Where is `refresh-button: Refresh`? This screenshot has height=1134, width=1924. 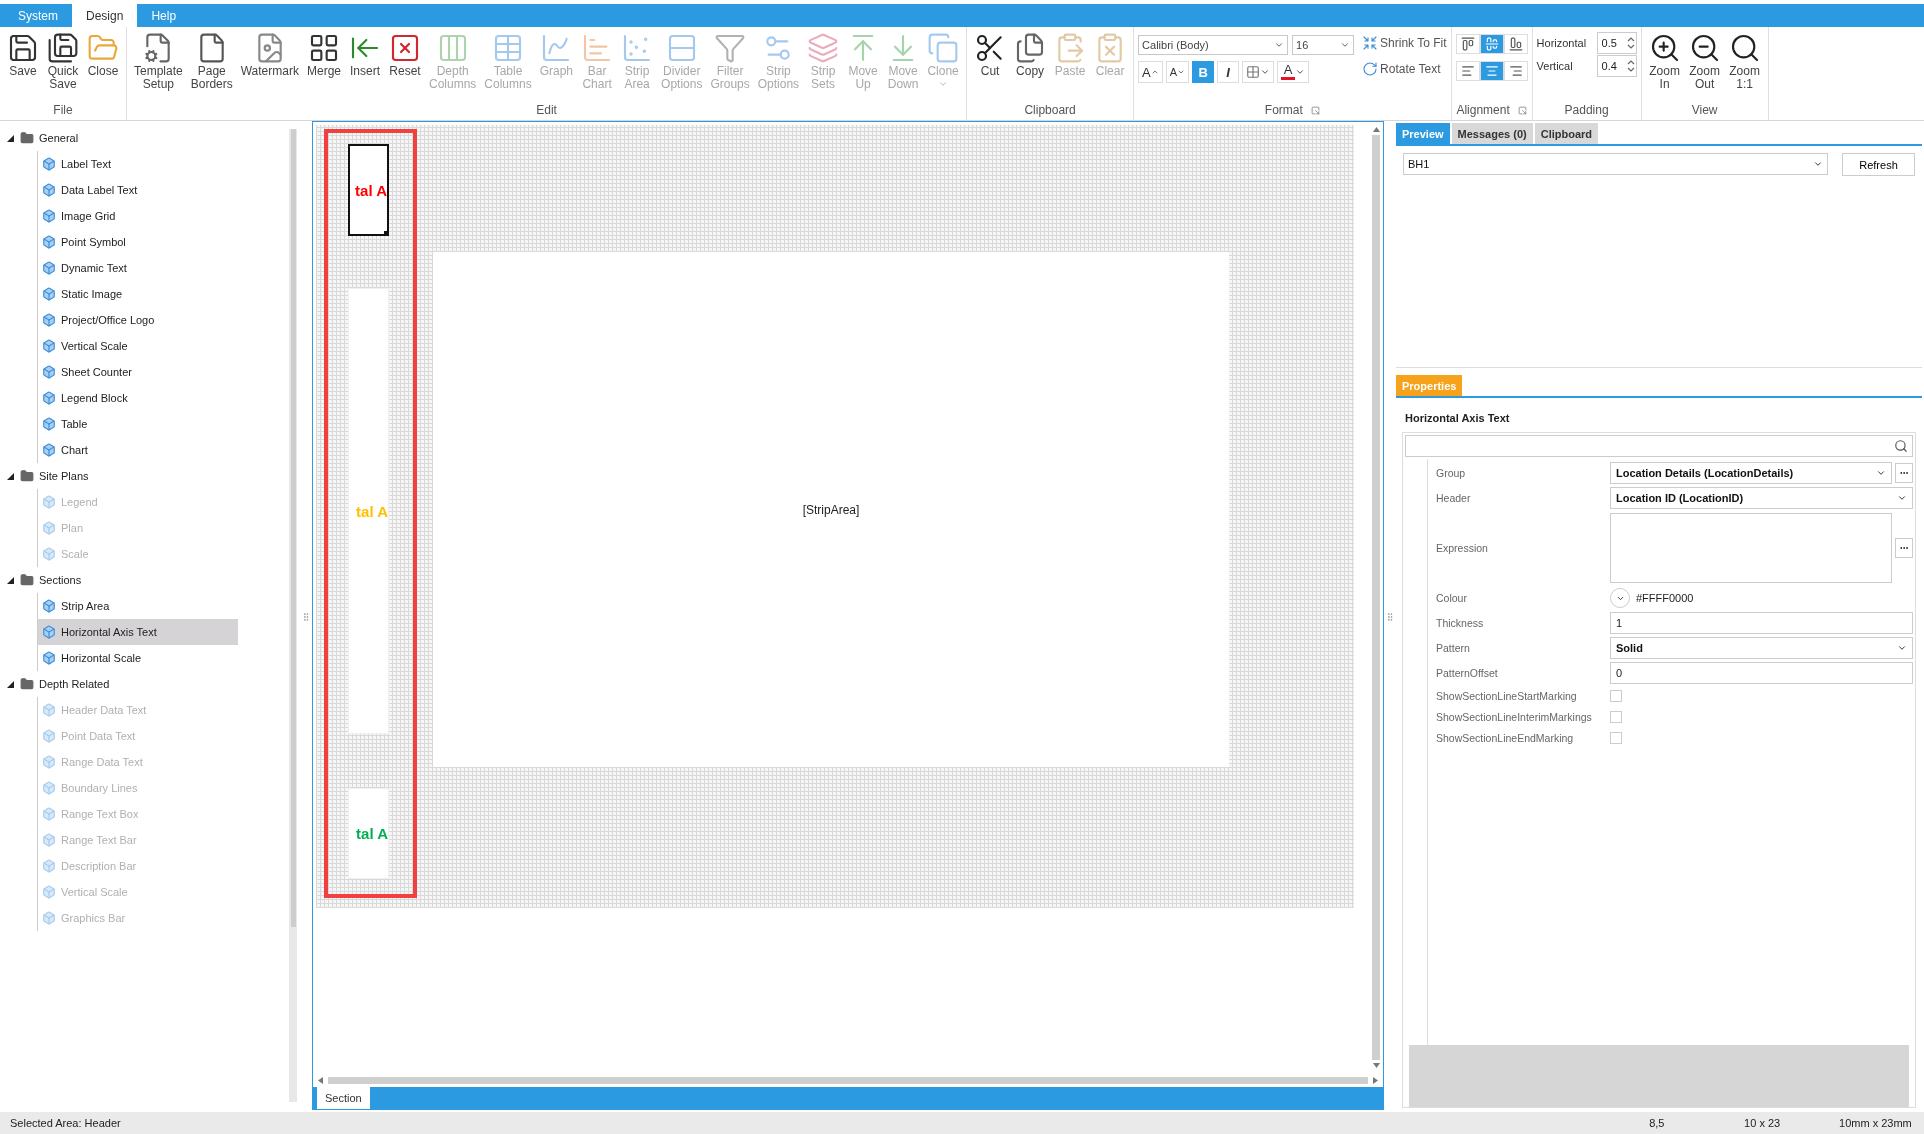 refresh-button: Refresh is located at coordinates (1878, 164).